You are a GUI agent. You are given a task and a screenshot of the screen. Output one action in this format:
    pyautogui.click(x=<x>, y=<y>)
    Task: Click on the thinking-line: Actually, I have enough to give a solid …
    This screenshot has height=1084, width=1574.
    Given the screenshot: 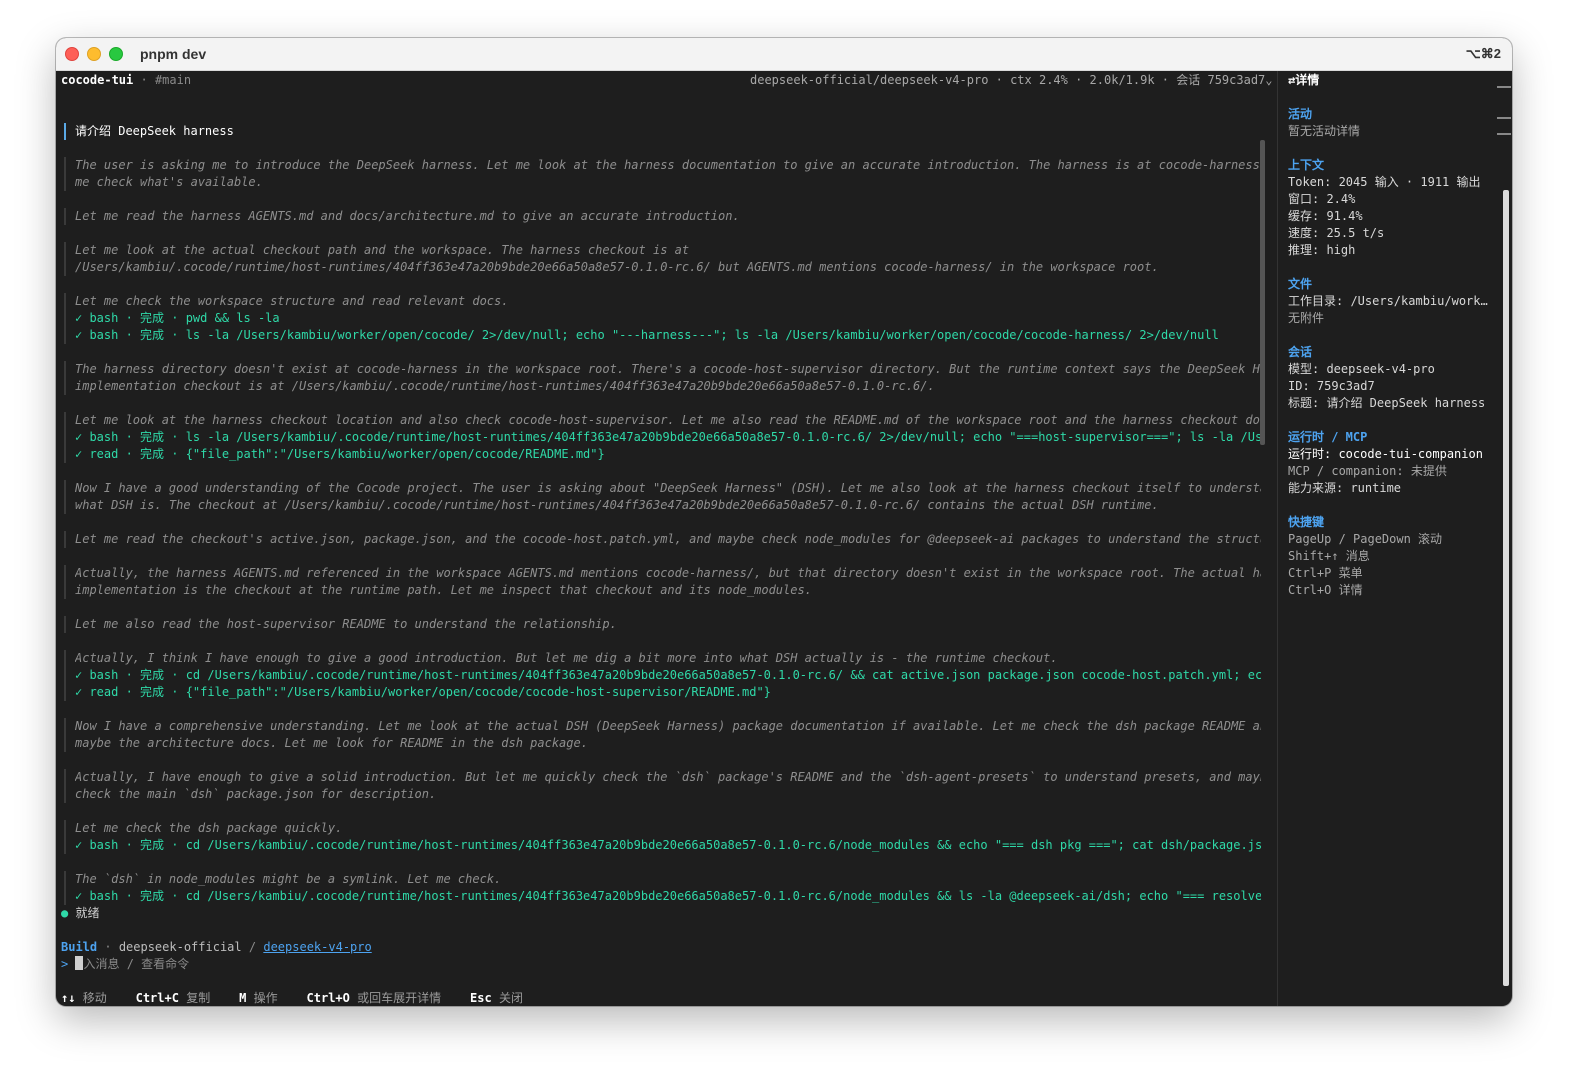 What is the action you would take?
    pyautogui.click(x=668, y=777)
    